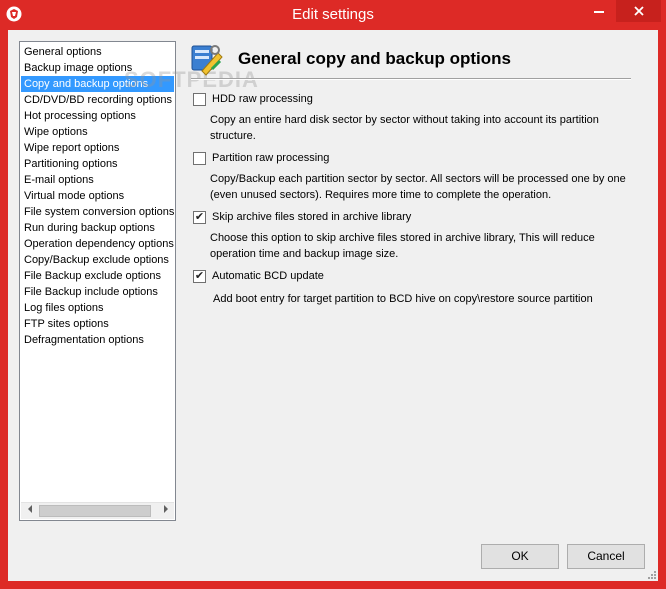 This screenshot has height=589, width=666. I want to click on option-label: Automatic BCD update, so click(268, 276).